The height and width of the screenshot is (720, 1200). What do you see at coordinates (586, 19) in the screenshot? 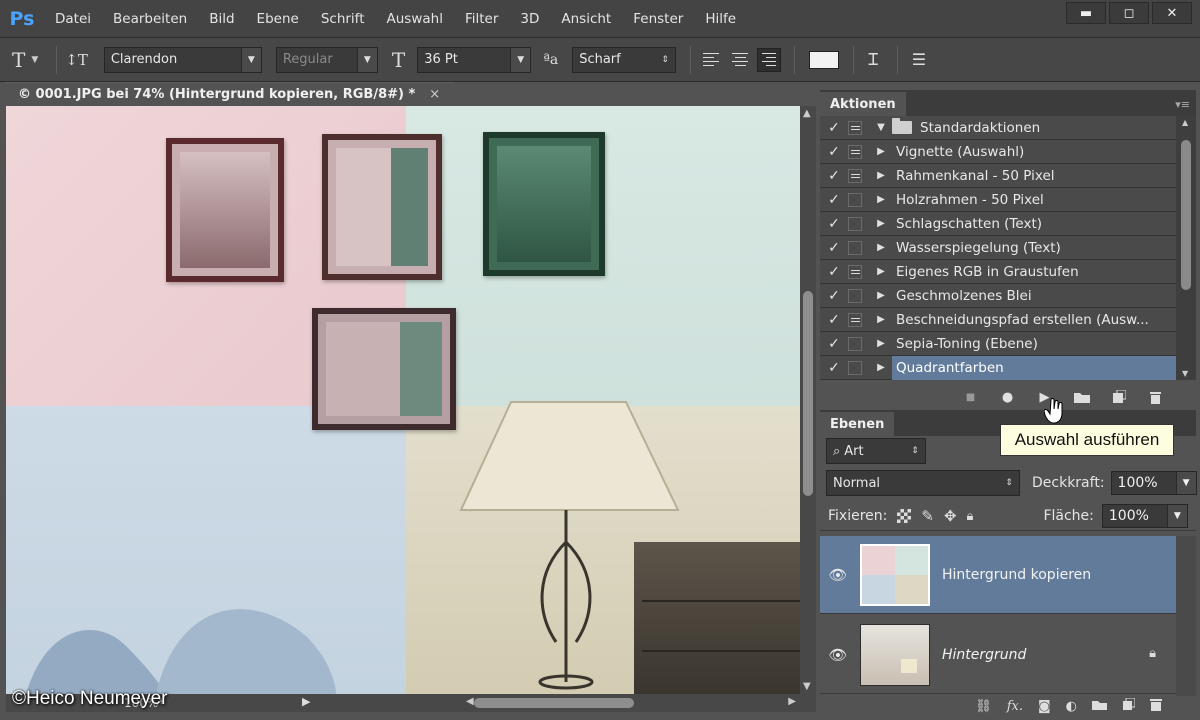
I see `menu-ansicht: Ansicht` at bounding box center [586, 19].